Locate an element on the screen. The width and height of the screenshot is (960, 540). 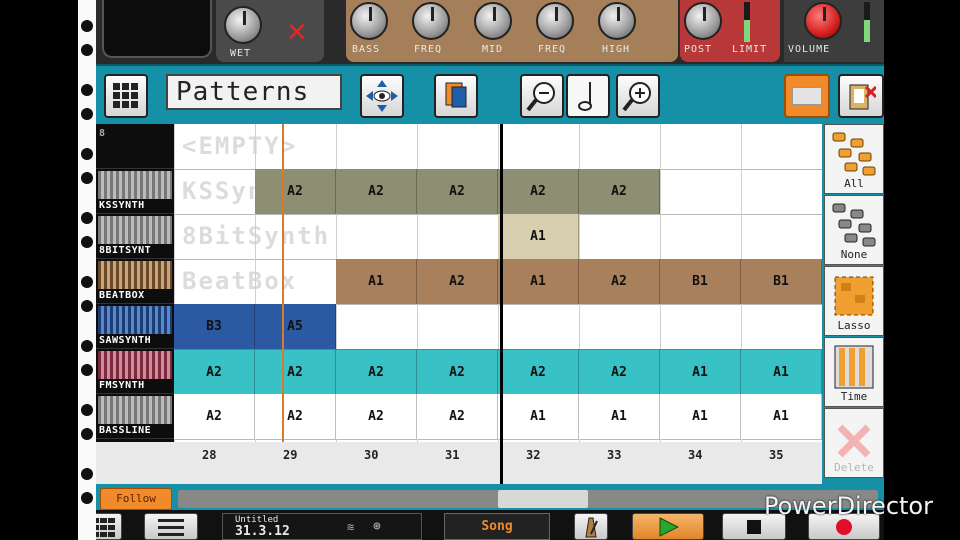
clipboard-delete-icon is located at coordinates (862, 97).